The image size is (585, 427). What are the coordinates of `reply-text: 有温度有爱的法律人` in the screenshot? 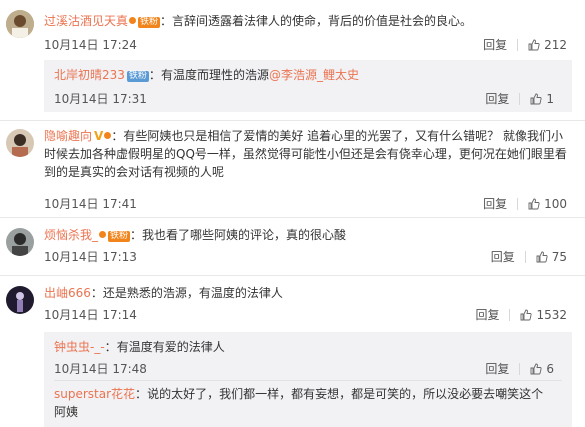 It's located at (170, 347).